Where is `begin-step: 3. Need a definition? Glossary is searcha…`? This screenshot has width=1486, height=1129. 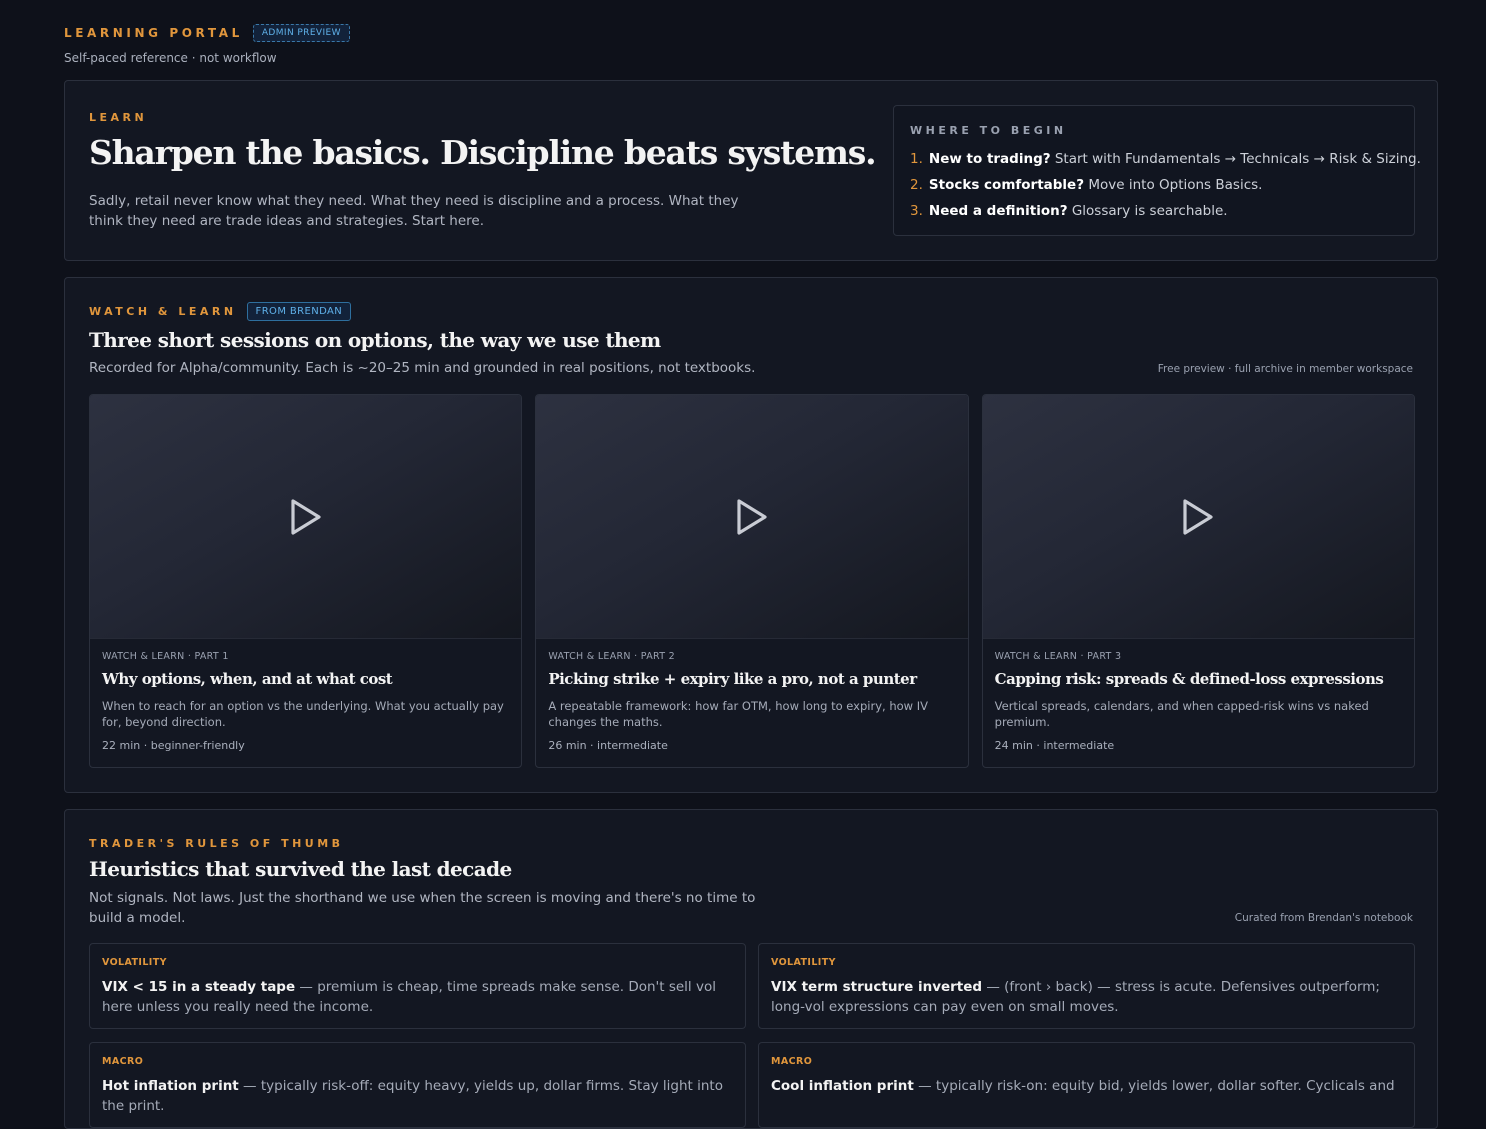 begin-step: 3. Need a definition? Glossary is searcha… is located at coordinates (1165, 211).